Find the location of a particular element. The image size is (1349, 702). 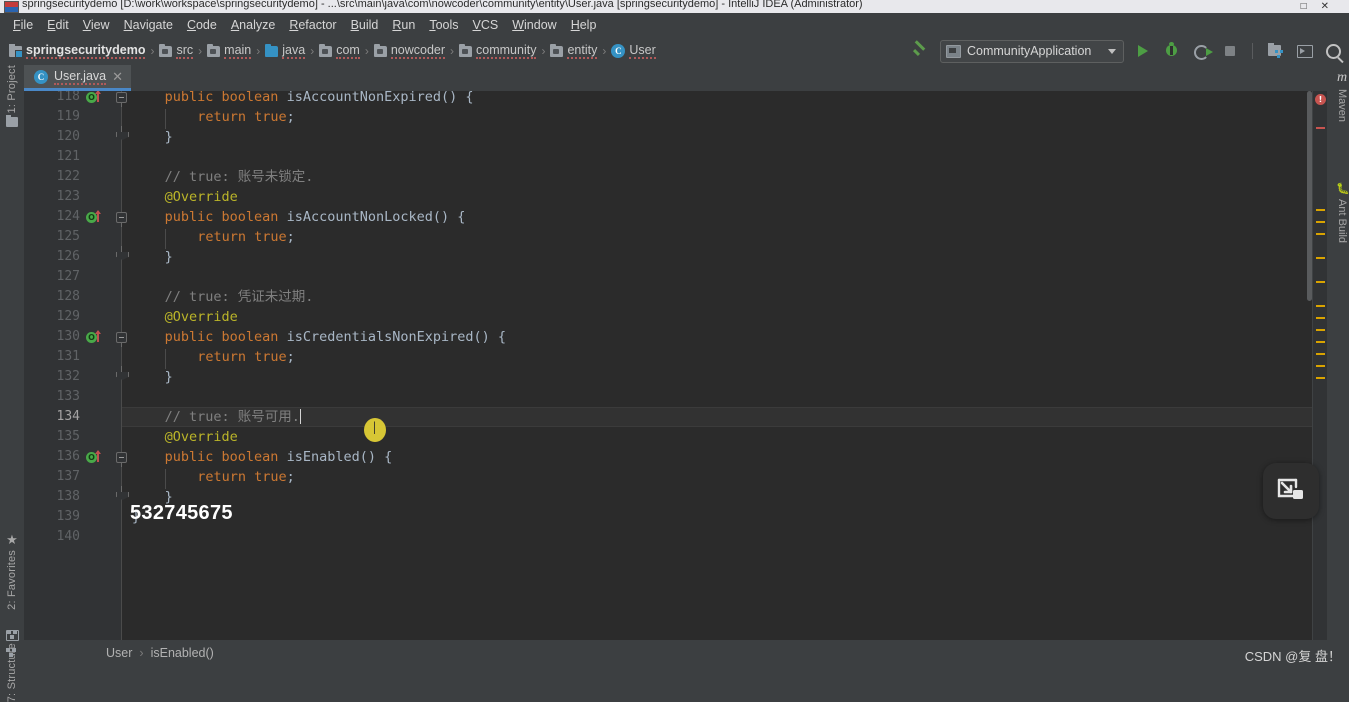

debug-button is located at coordinates (1172, 51).